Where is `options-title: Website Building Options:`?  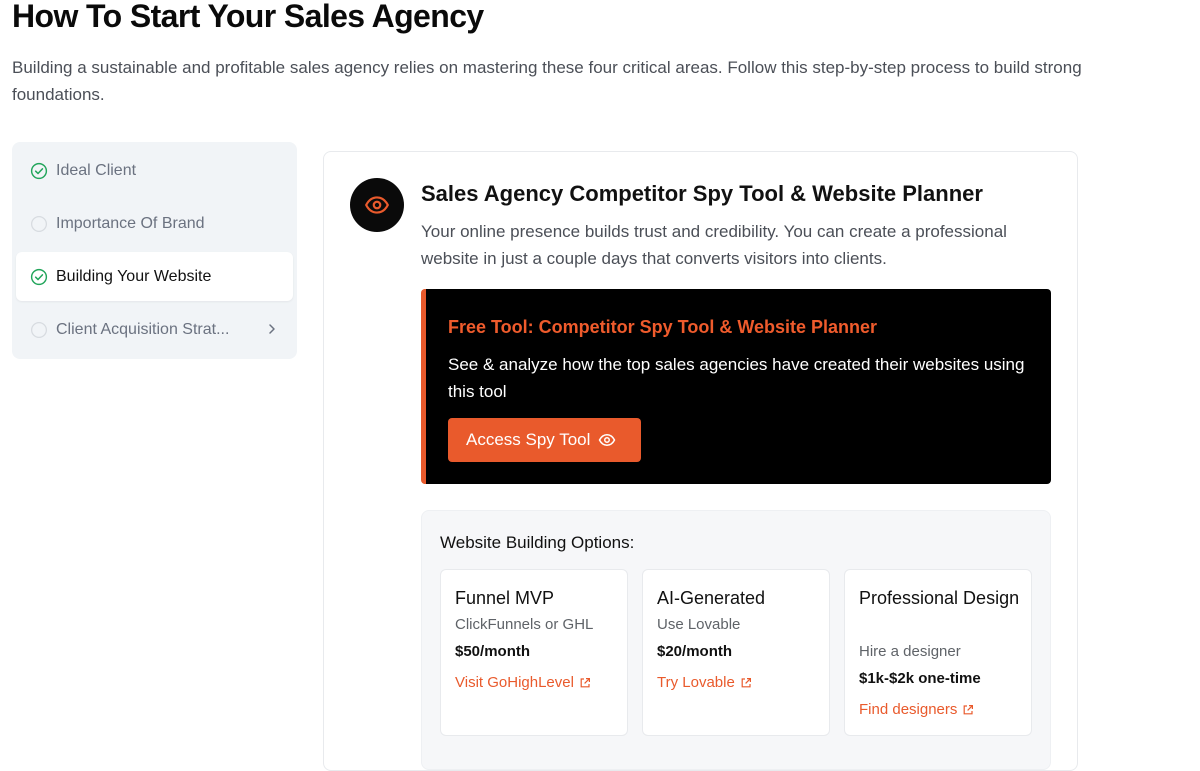 options-title: Website Building Options: is located at coordinates (537, 542).